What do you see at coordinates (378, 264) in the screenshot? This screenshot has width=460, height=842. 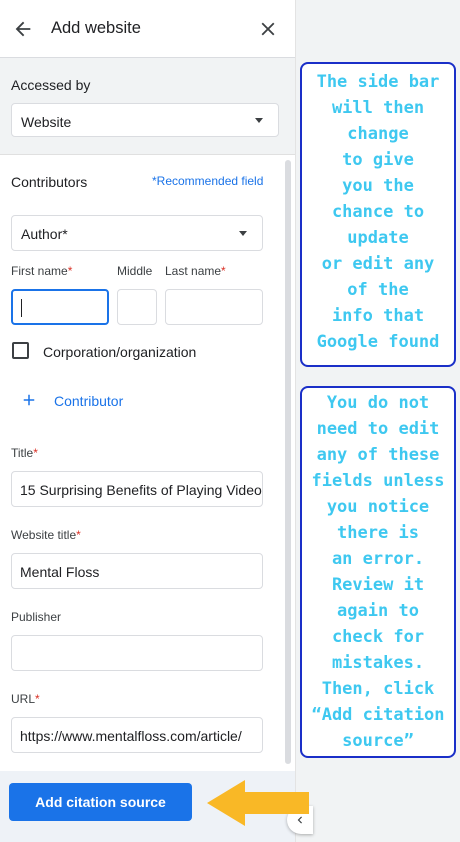 I see `note-line: or edit any` at bounding box center [378, 264].